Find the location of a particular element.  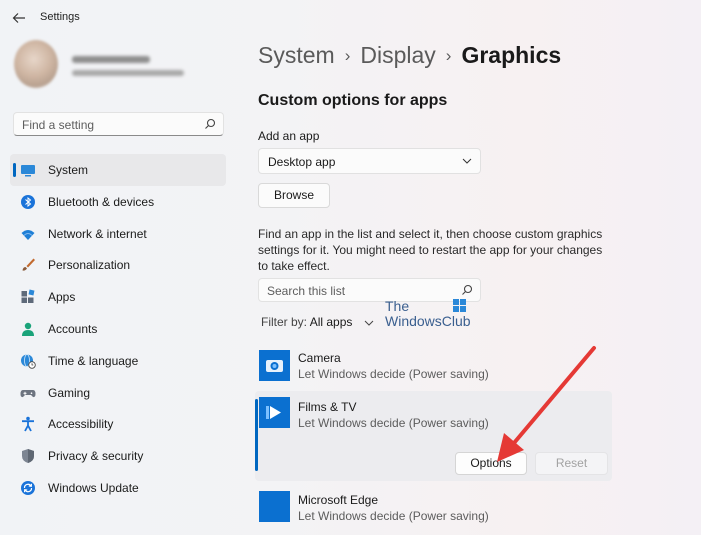

filter-dropdown: Filter by: All apps is located at coordinates (317, 322).